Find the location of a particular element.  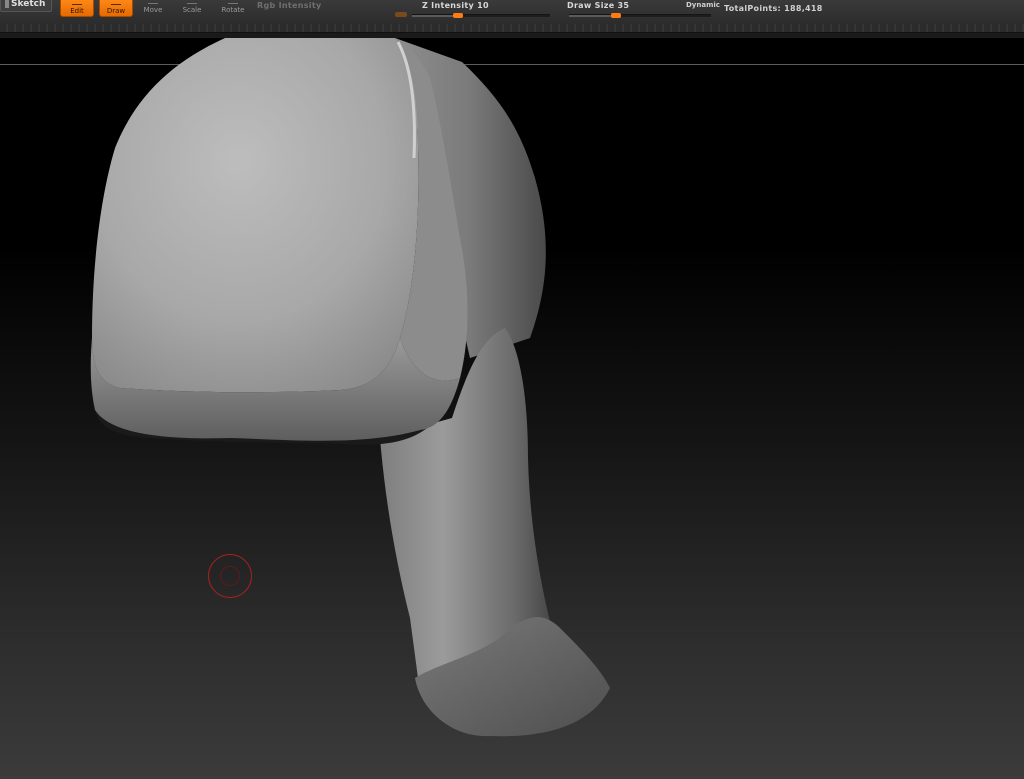

edit-button: Edit is located at coordinates (77, 8).